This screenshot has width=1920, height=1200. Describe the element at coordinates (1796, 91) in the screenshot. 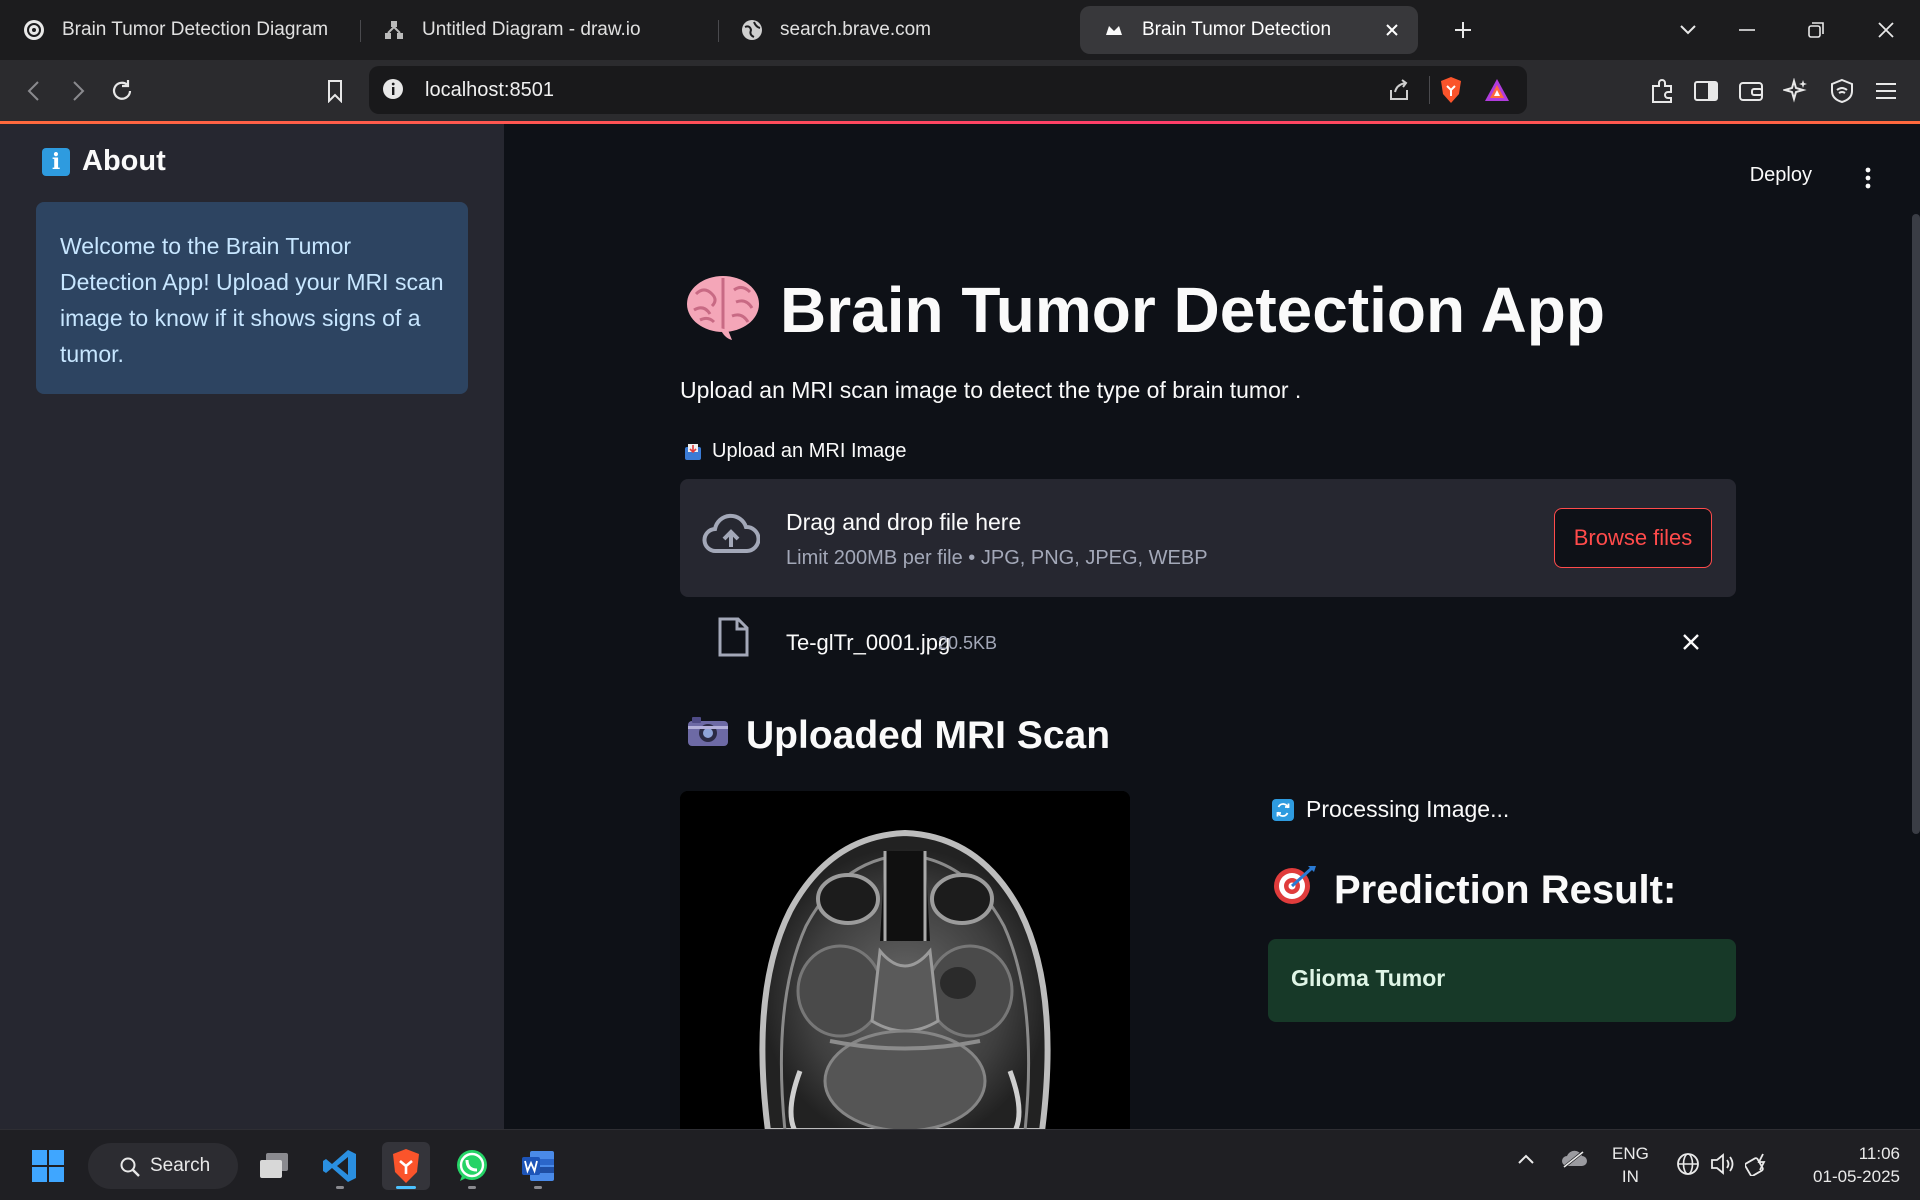

I see `leo-ai-icon` at that location.